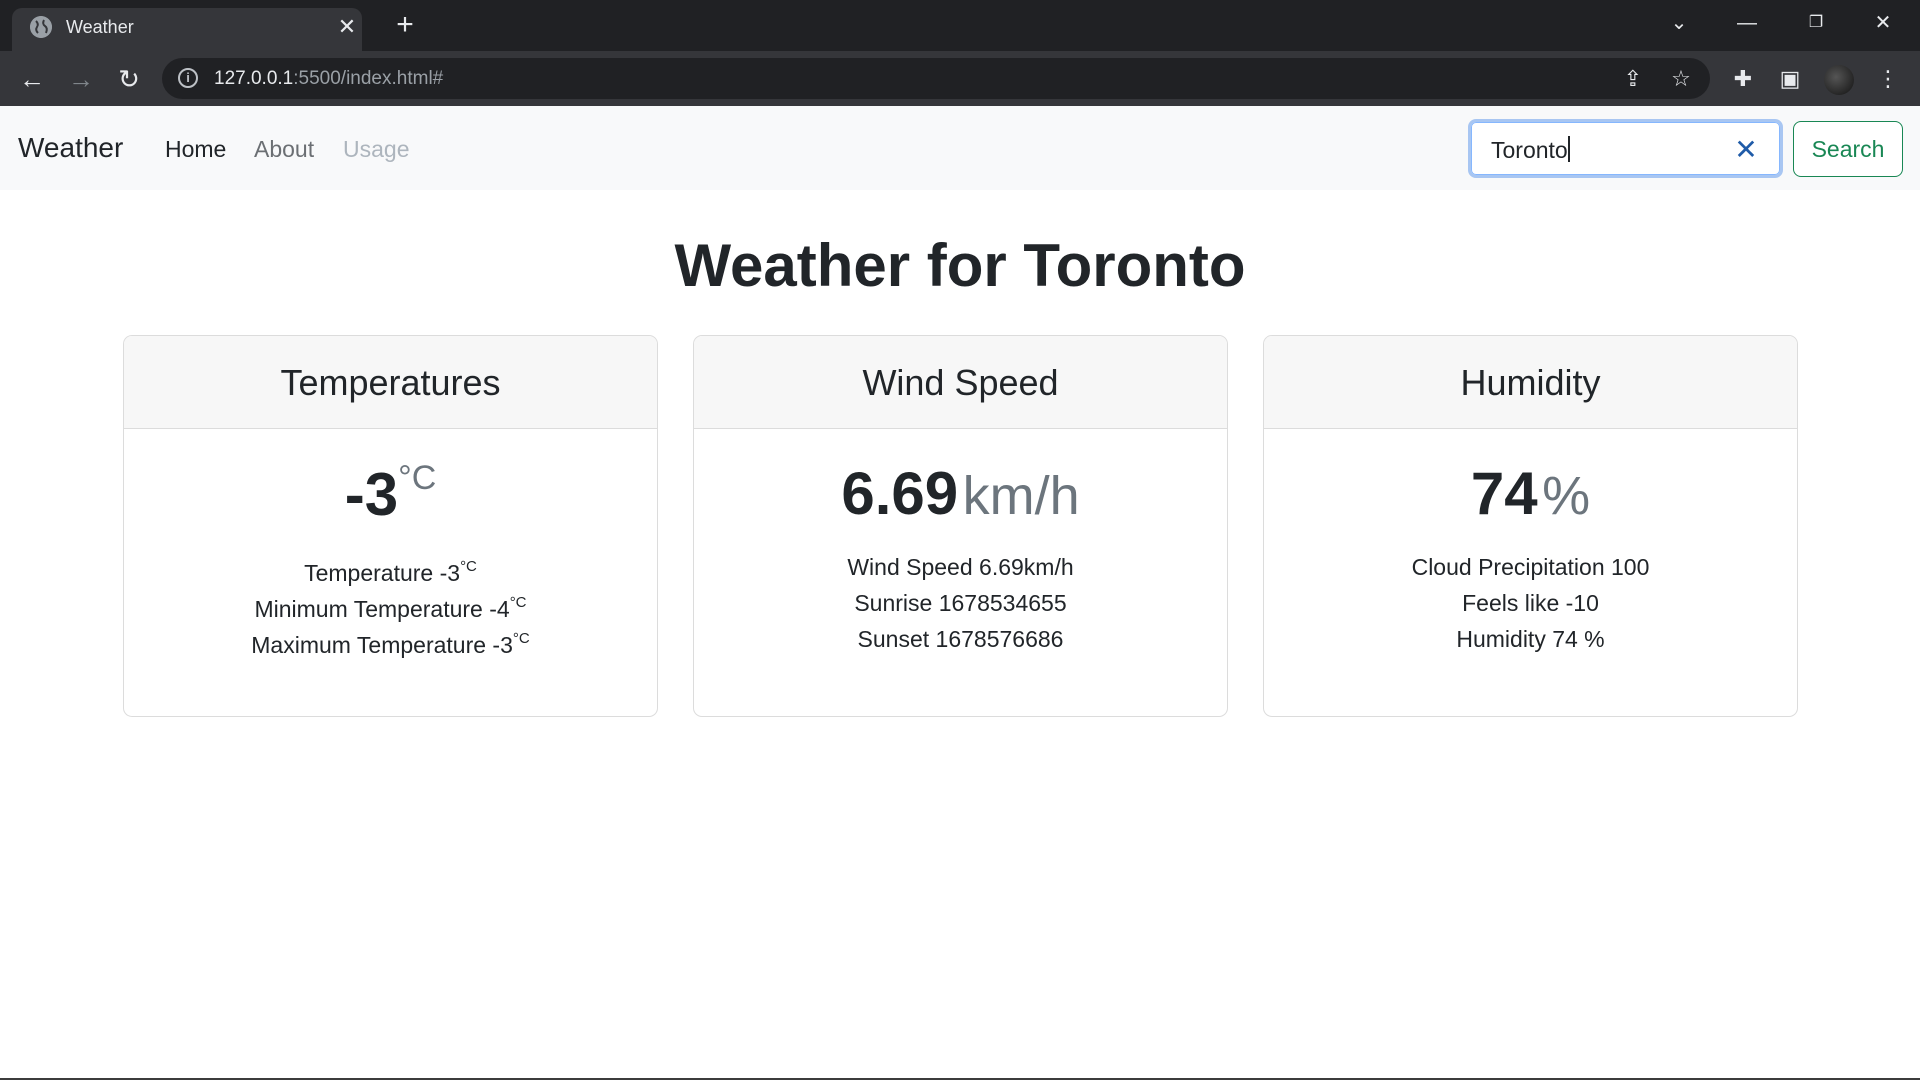 This screenshot has width=1920, height=1080. Describe the element at coordinates (32, 79) in the screenshot. I see `back-icon: ←` at that location.